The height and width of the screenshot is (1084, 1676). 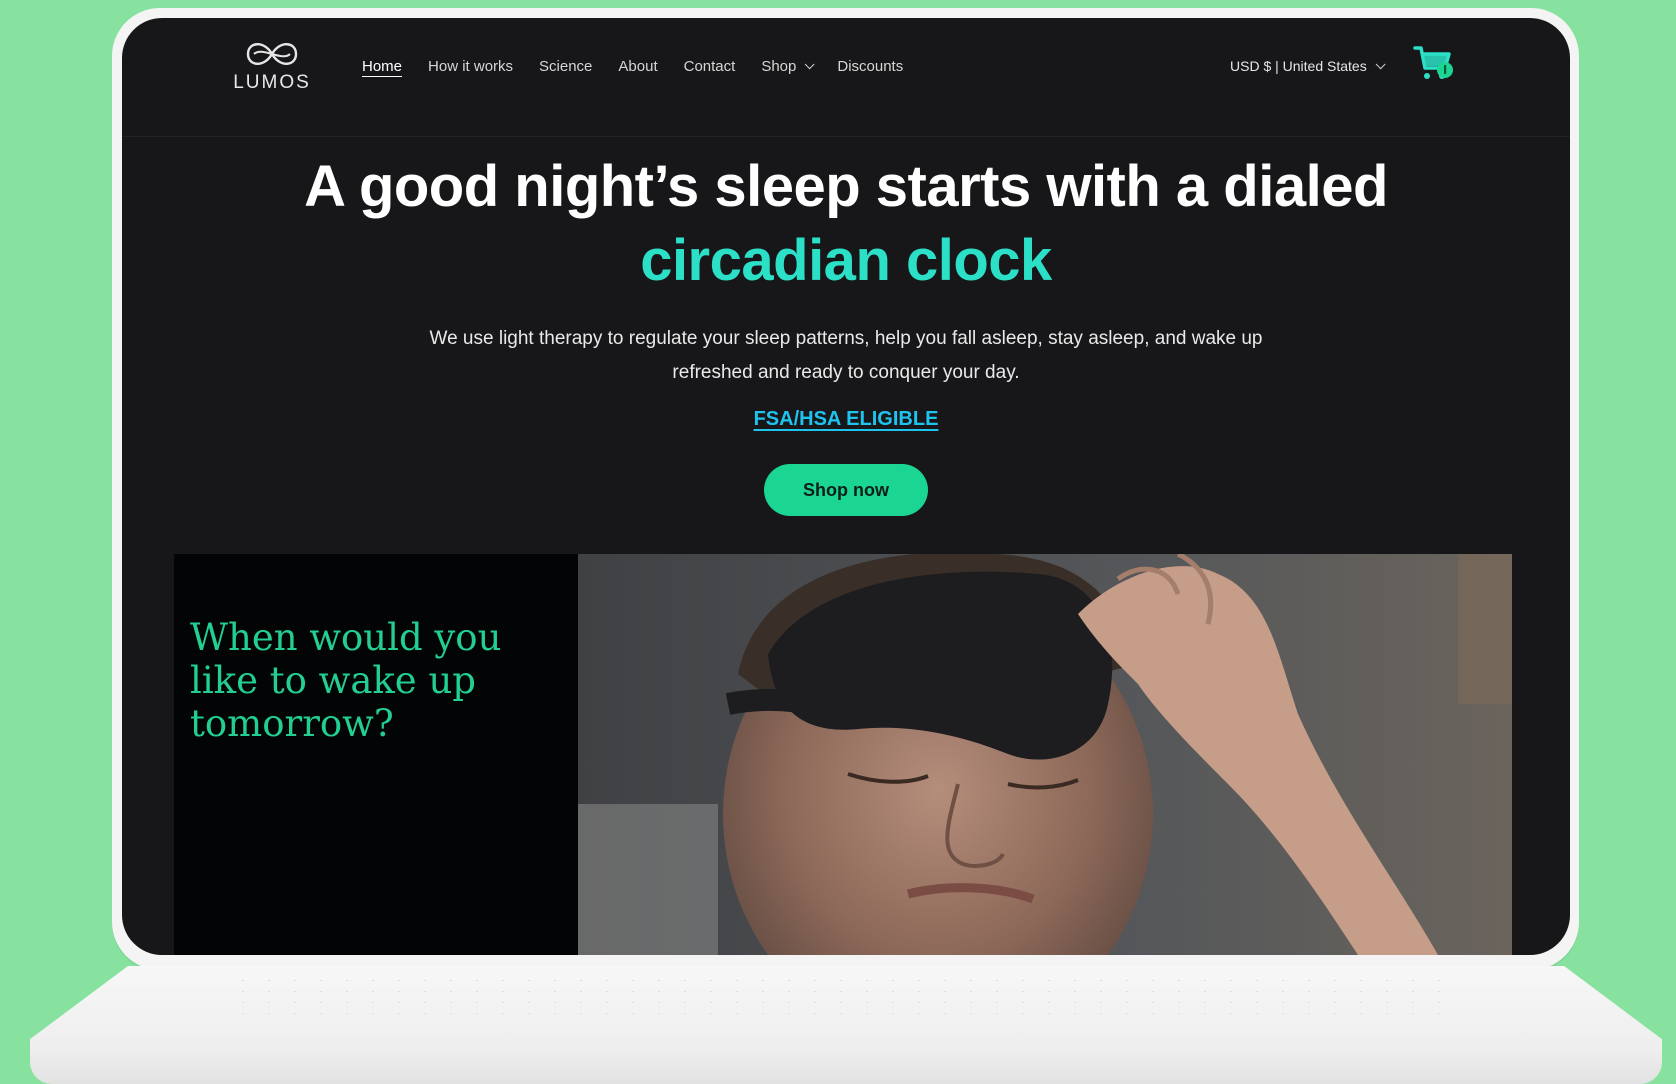 I want to click on nav-item-label: How it works, so click(x=471, y=66).